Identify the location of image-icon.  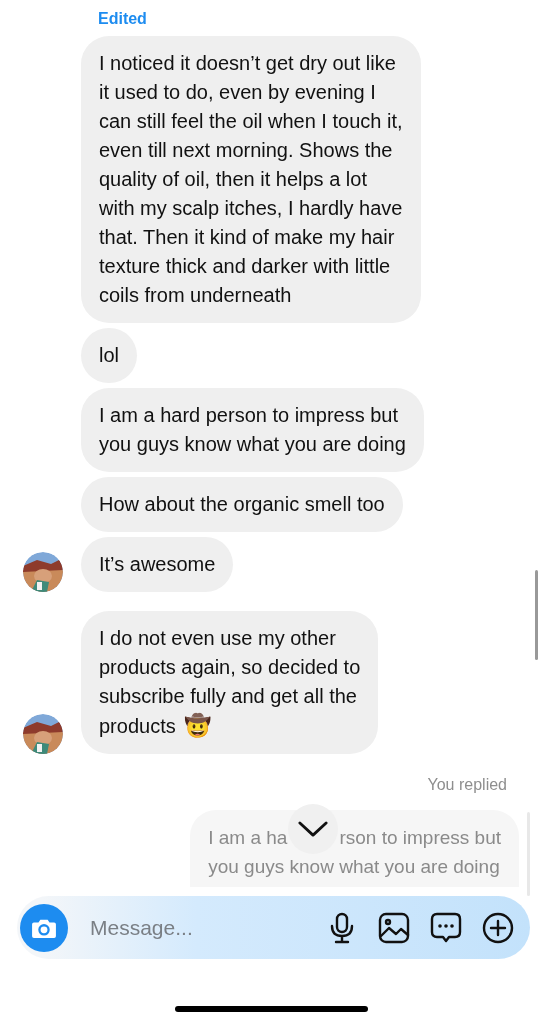
(394, 927).